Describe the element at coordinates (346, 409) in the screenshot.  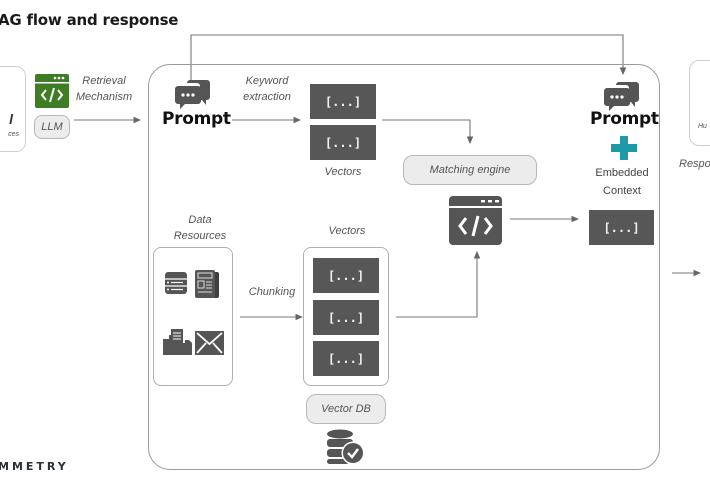
I see `vector-db-pill: Vector DB` at that location.